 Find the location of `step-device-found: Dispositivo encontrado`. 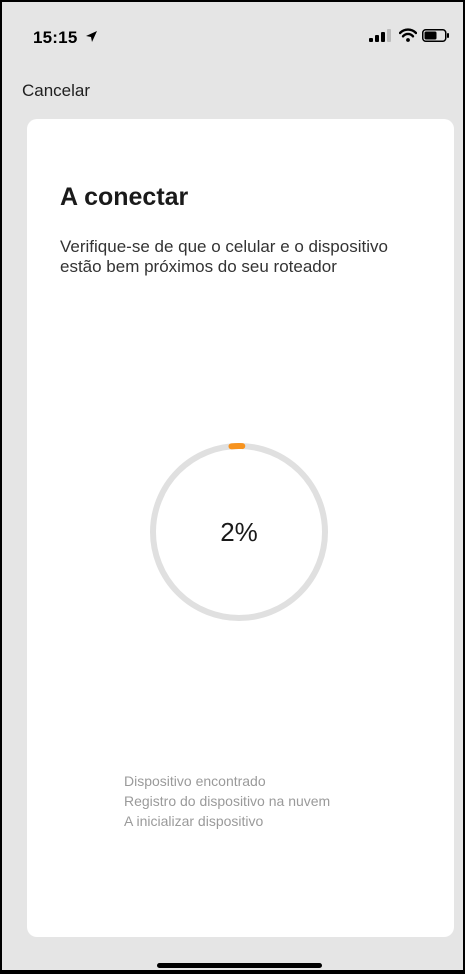

step-device-found: Dispositivo encontrado is located at coordinates (195, 781).